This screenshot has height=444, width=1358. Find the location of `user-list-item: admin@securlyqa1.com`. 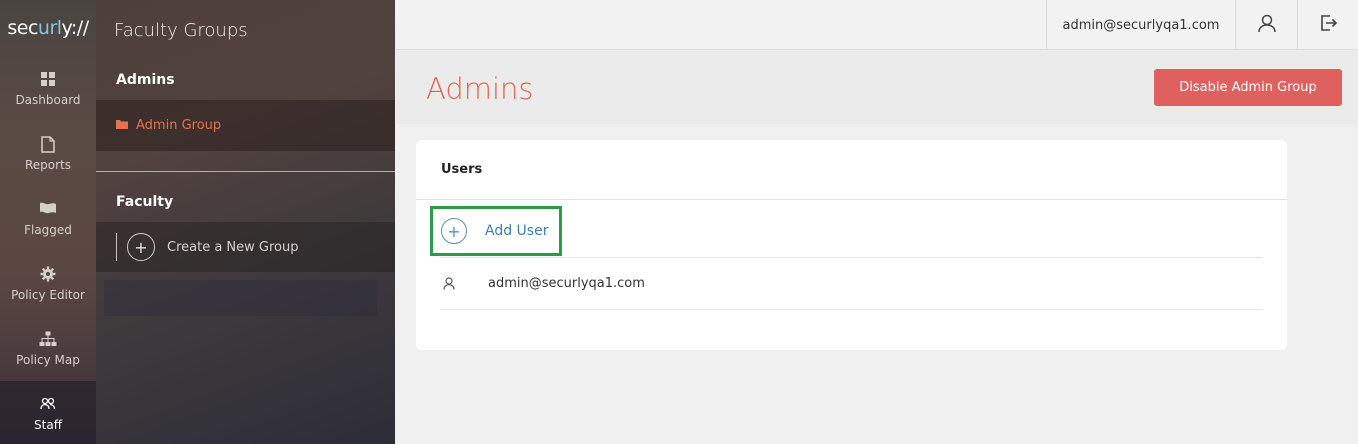

user-list-item: admin@securlyqa1.com is located at coordinates (851, 283).